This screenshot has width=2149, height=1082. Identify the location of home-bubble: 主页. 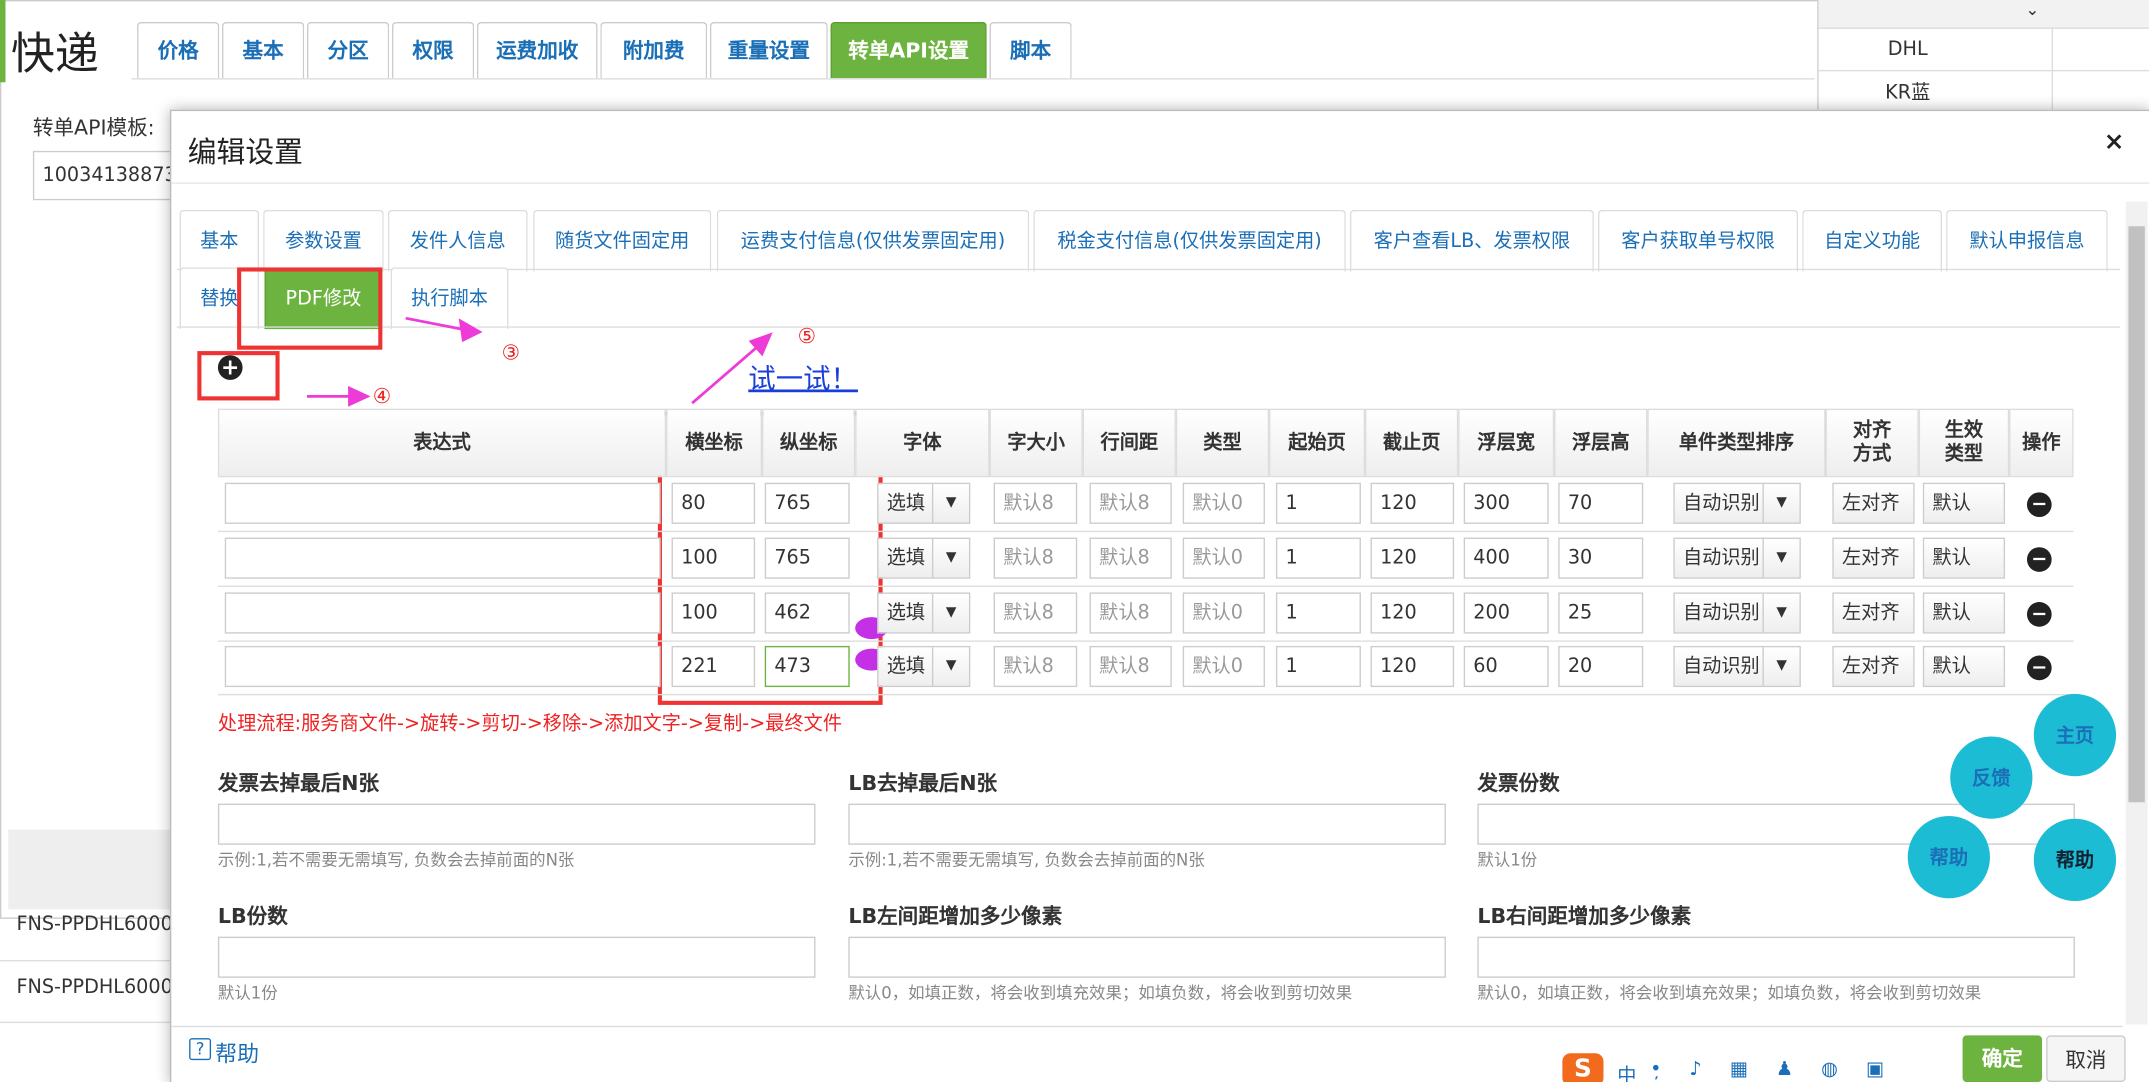
(2075, 735).